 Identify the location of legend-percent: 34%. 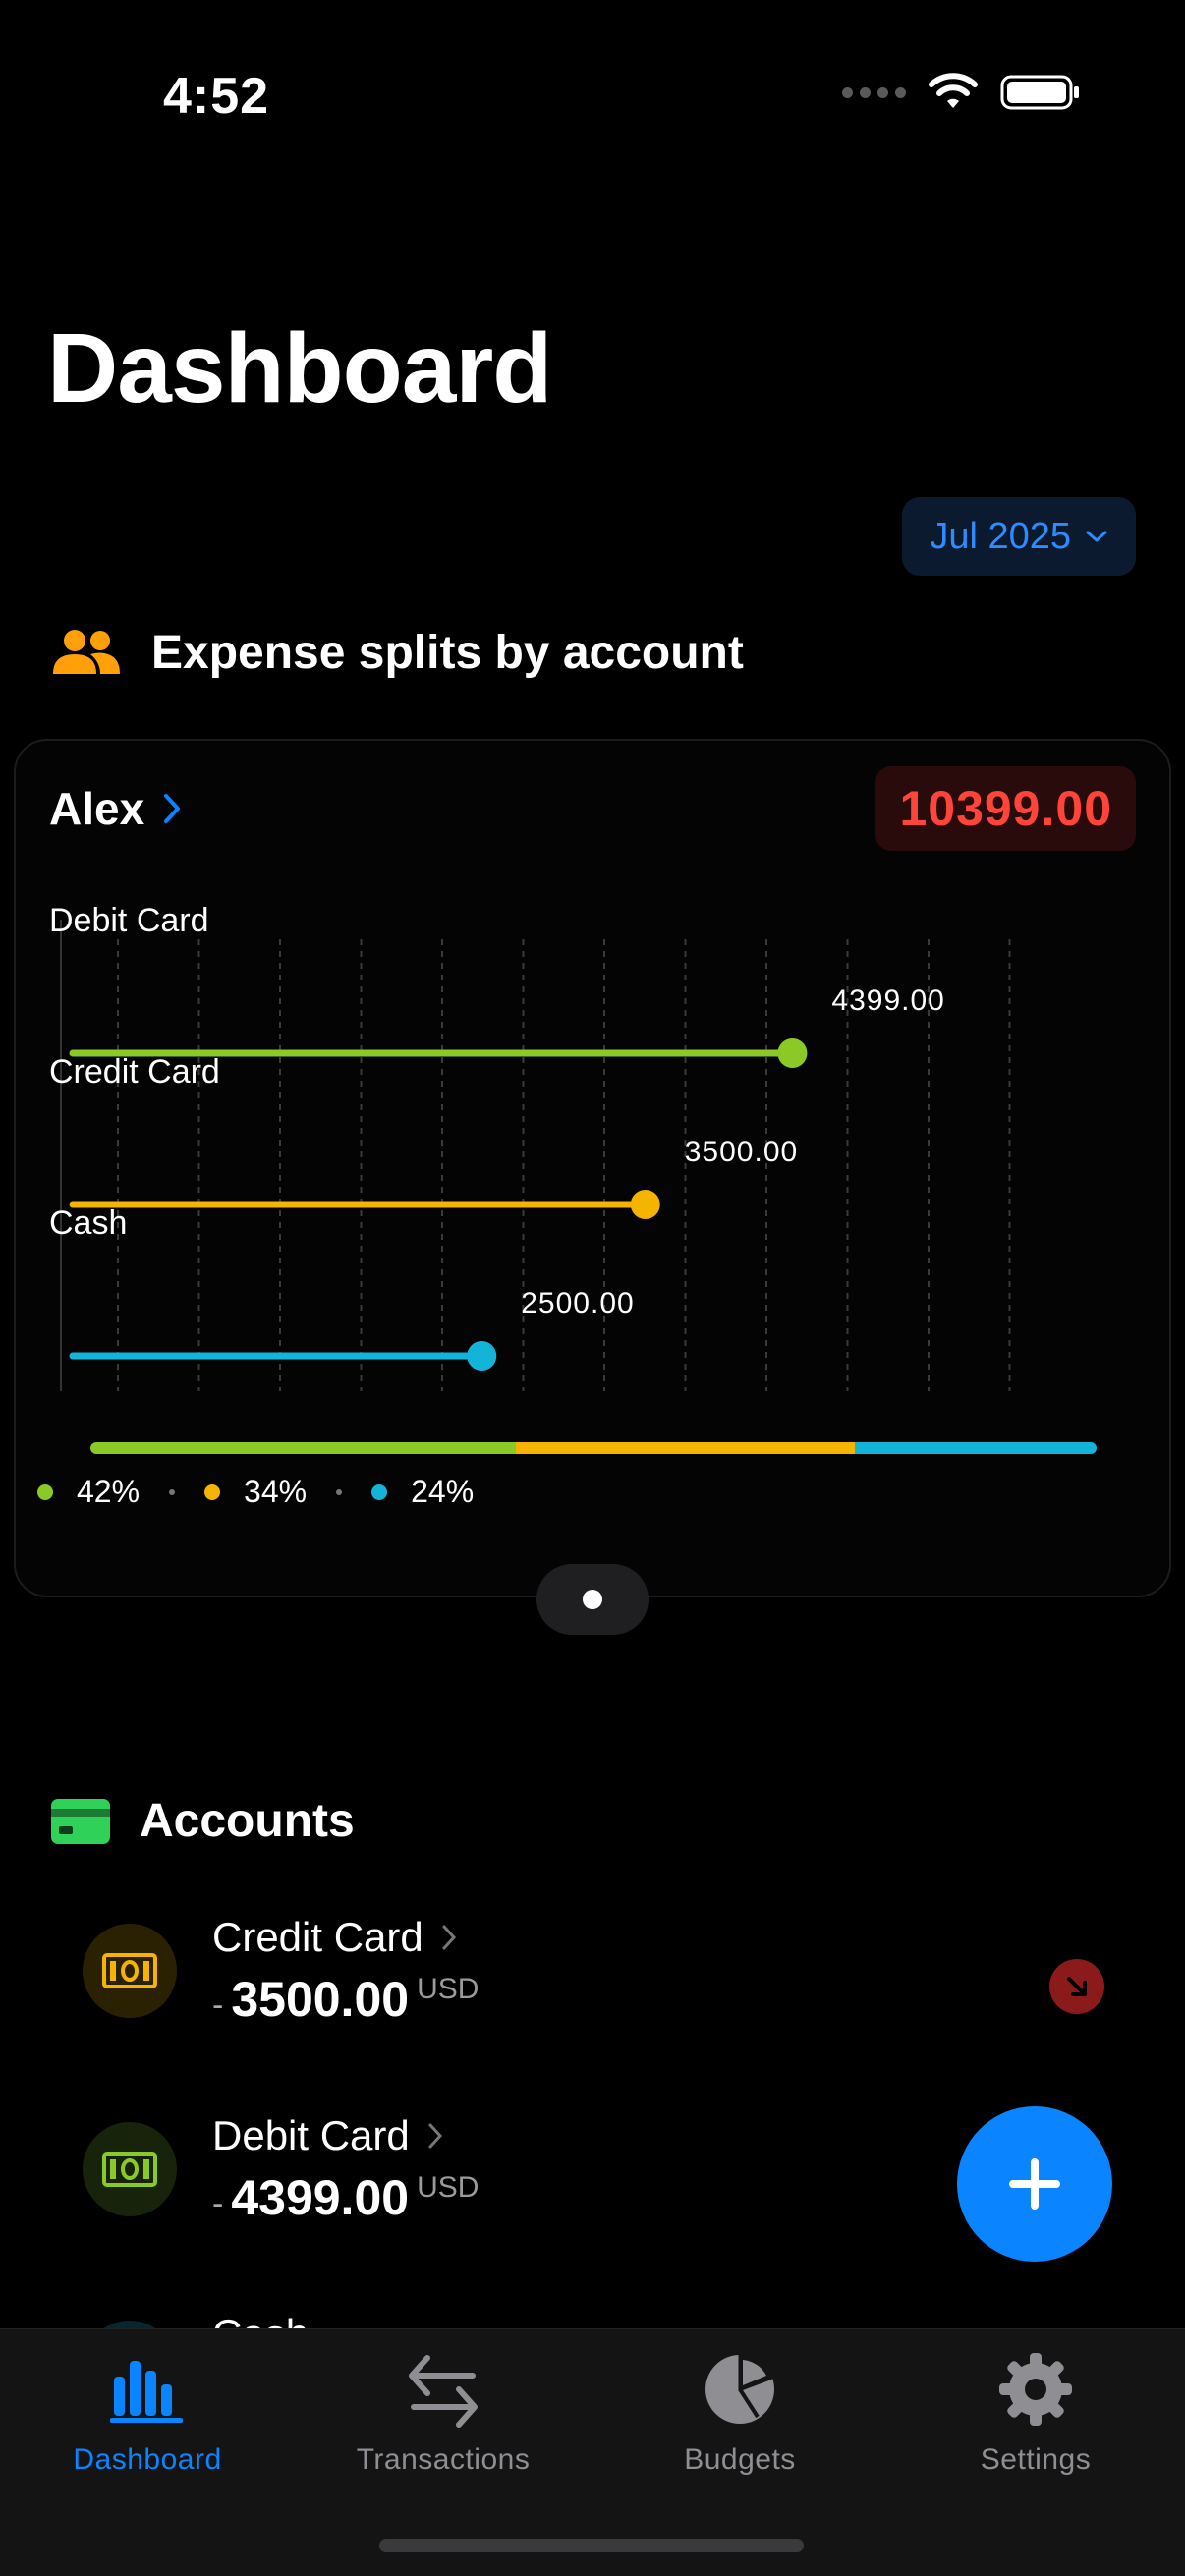
(276, 1491).